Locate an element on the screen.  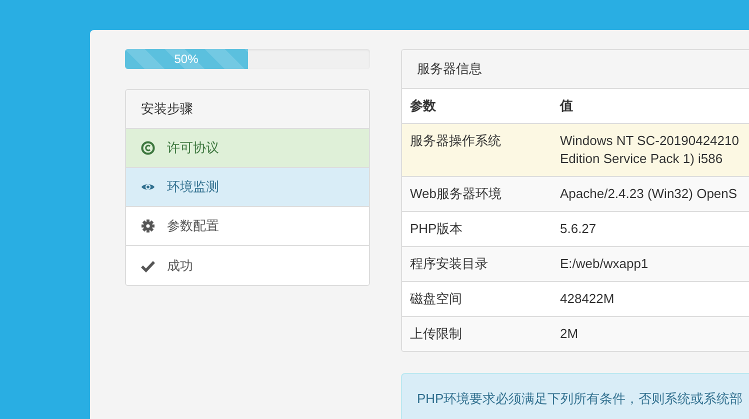
column-header: 值 is located at coordinates (650, 106).